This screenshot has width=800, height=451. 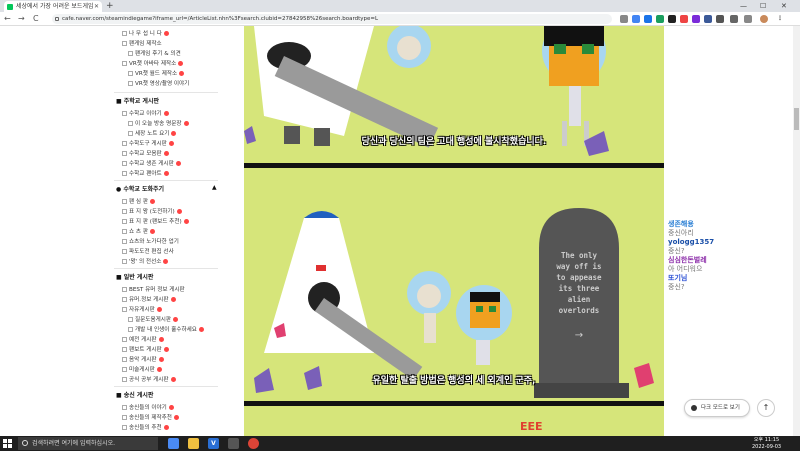 I want to click on sidebar-icon, so click(x=748, y=19).